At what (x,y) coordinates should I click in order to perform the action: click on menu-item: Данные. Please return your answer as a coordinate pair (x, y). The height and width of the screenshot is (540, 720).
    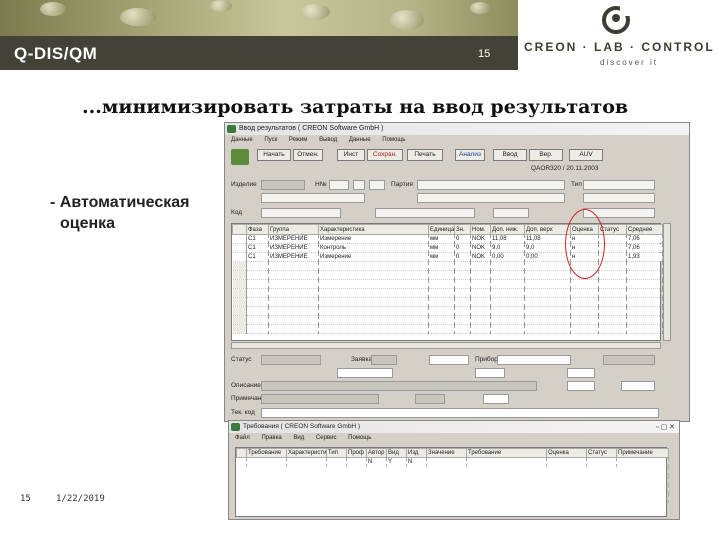
    Looking at the image, I should click on (242, 140).